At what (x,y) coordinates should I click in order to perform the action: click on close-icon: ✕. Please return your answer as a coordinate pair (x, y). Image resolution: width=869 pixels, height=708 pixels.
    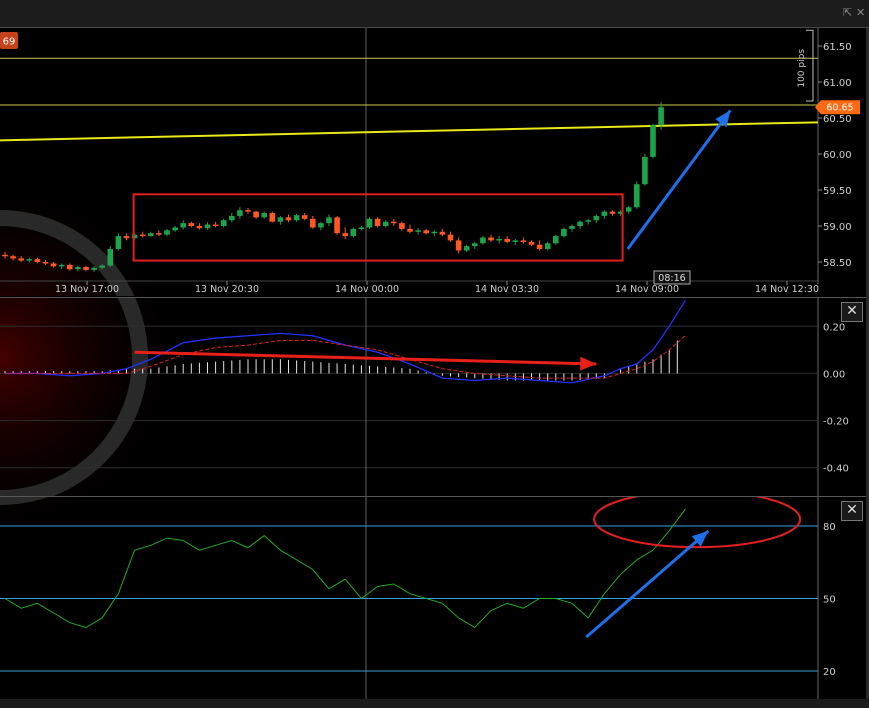
    Looking at the image, I should click on (860, 12).